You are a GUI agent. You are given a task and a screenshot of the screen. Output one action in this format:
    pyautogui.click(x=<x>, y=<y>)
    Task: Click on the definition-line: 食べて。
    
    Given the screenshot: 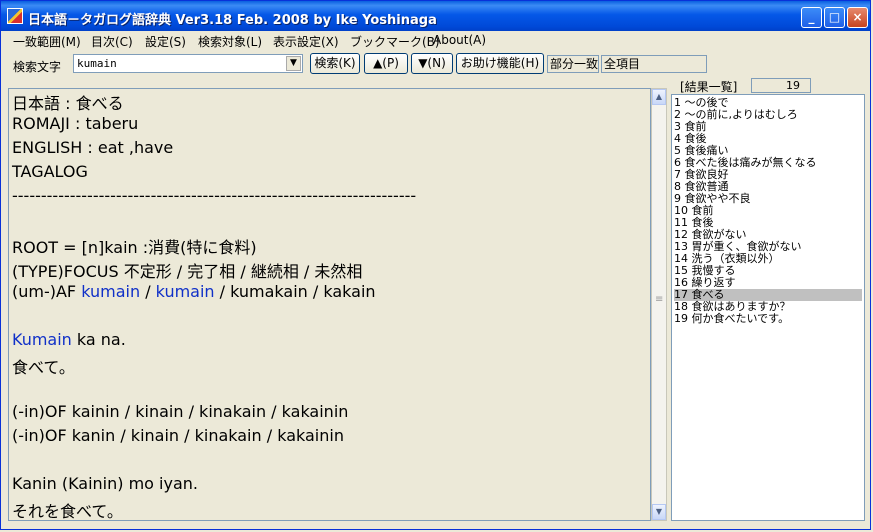 What is the action you would take?
    pyautogui.click(x=43, y=366)
    